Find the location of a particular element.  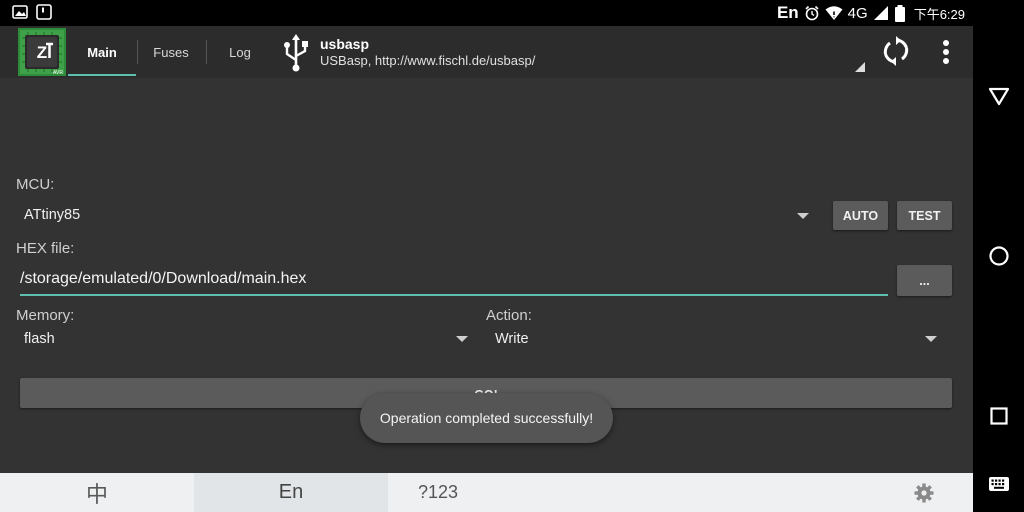

battery-icon is located at coordinates (899, 13).